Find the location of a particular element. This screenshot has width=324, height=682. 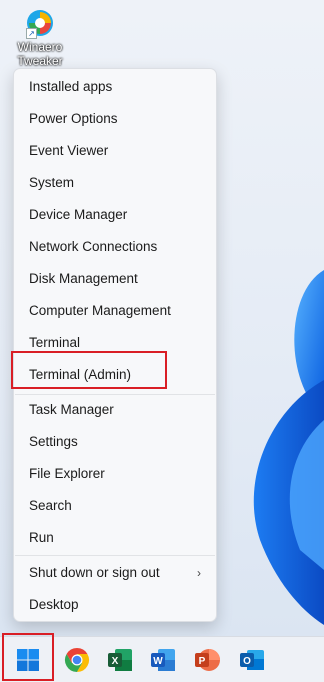

menu-item-label: Desktop is located at coordinates (54, 604).